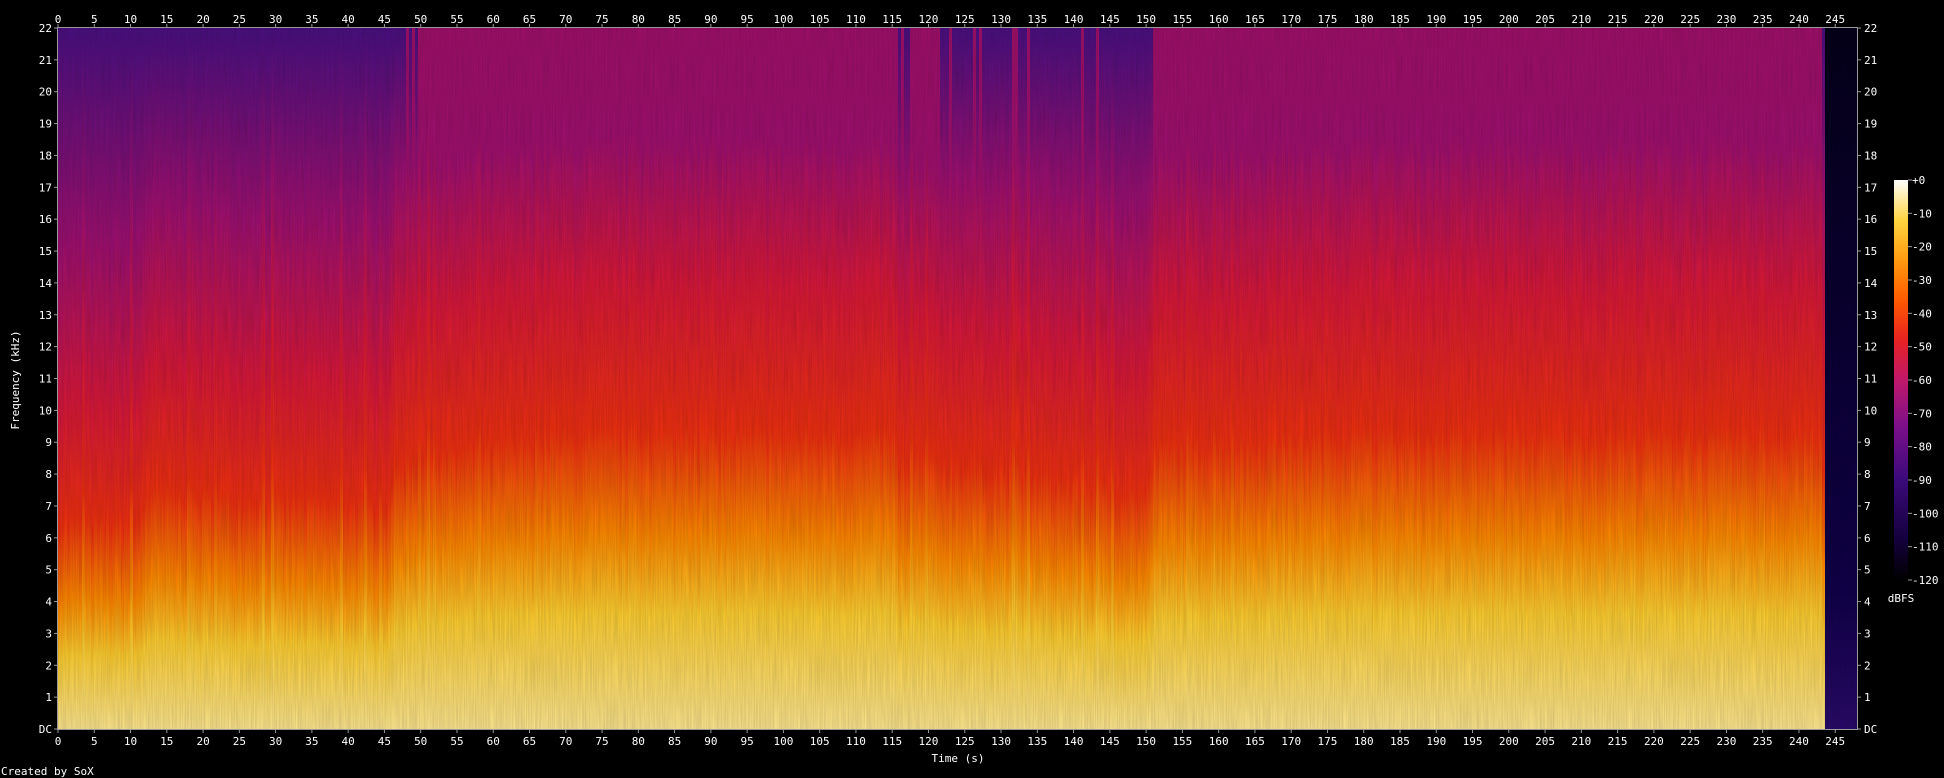  I want to click on y-tick-label-right: 7, so click(1867, 506).